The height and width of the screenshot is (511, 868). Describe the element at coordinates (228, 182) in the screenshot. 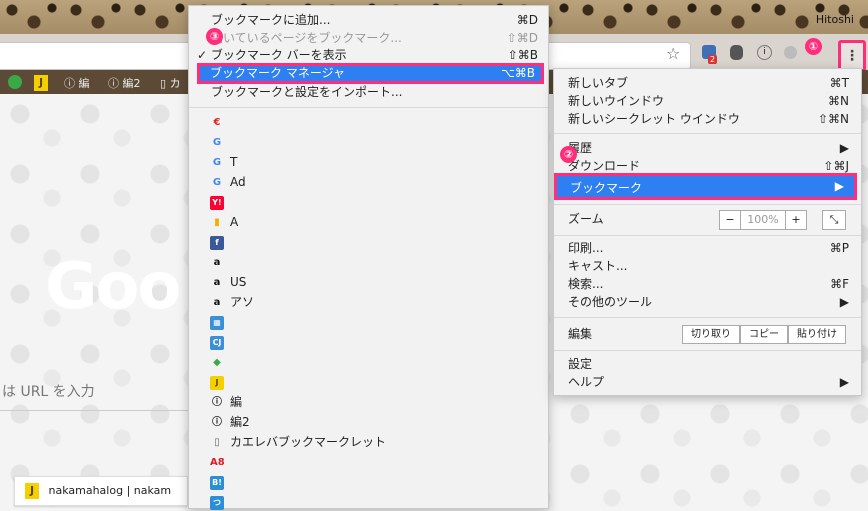

I see `bookmark-entry: G Ad` at that location.